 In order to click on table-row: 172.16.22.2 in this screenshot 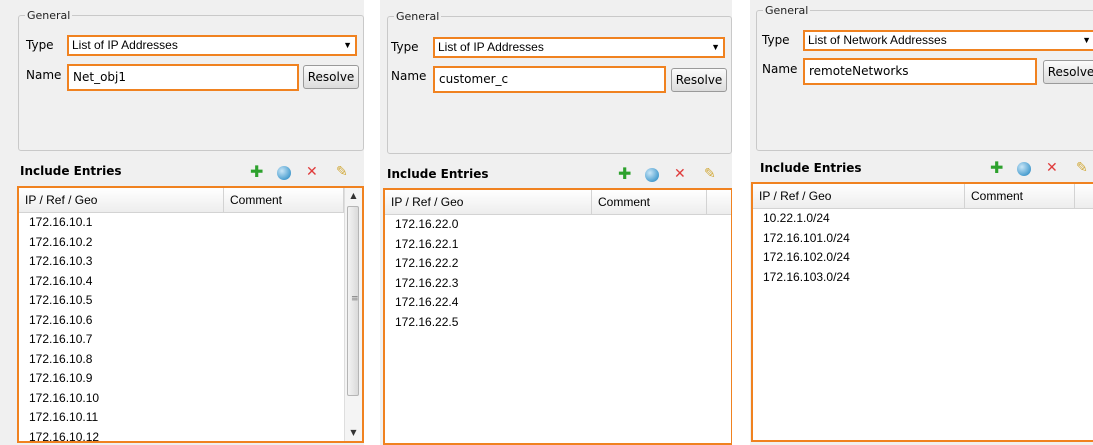, I will do `click(558, 264)`.